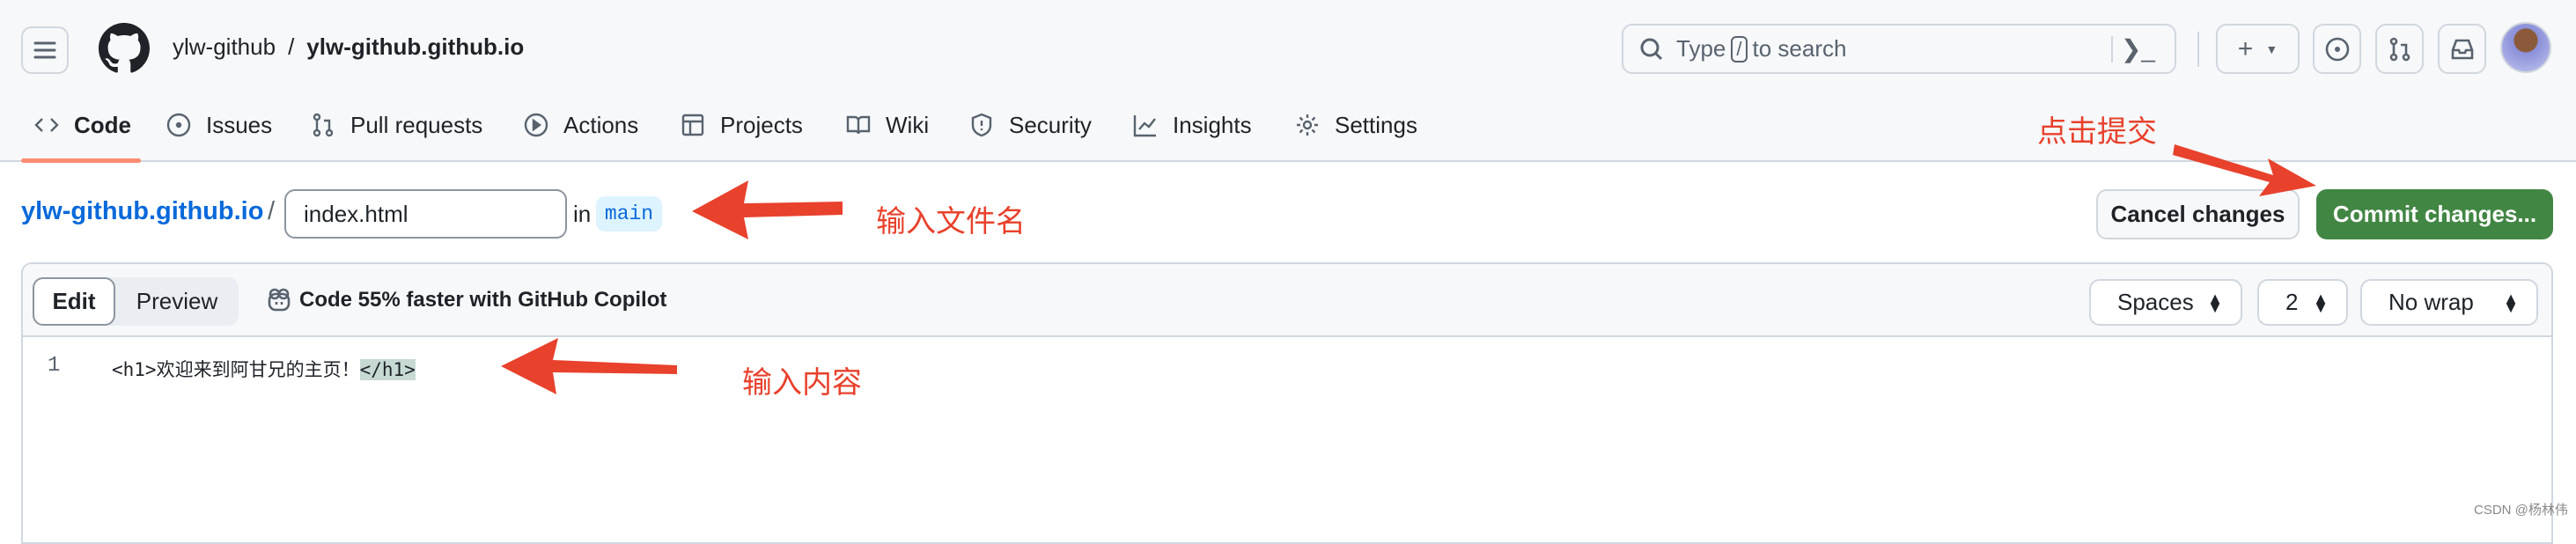 The width and height of the screenshot is (2576, 544). Describe the element at coordinates (2097, 132) in the screenshot. I see `annotation-commit: 点击提交` at that location.